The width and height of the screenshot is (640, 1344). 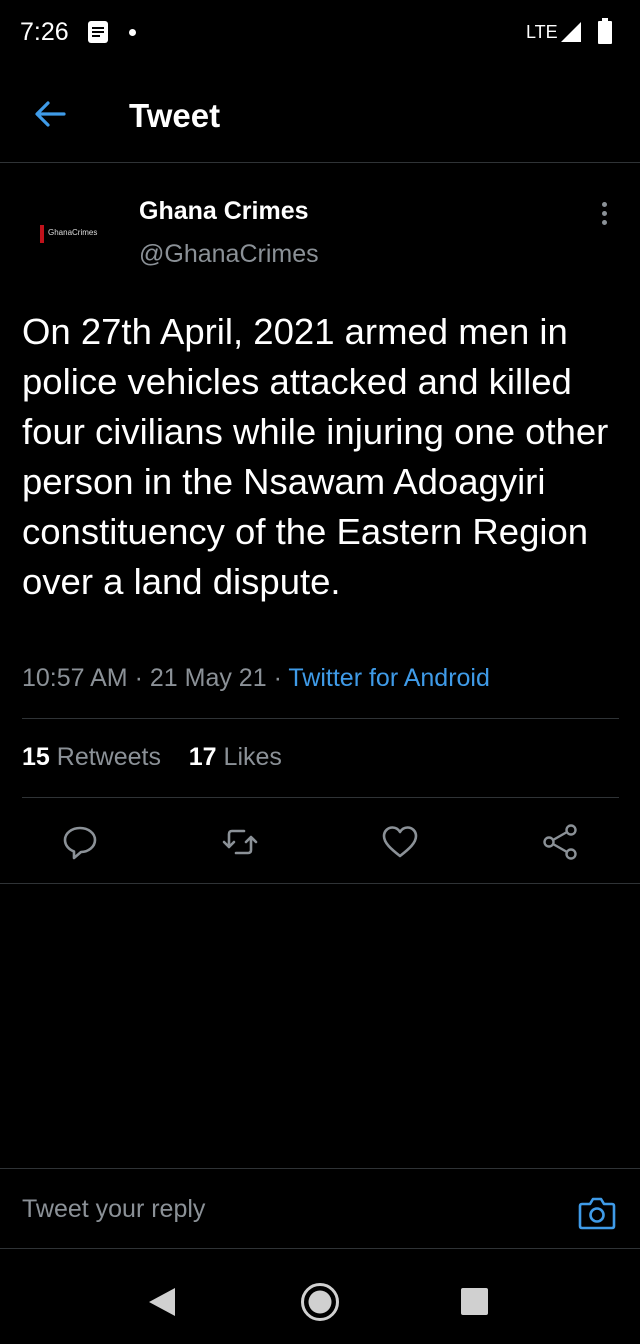 What do you see at coordinates (571, 32) in the screenshot?
I see `signal-icon` at bounding box center [571, 32].